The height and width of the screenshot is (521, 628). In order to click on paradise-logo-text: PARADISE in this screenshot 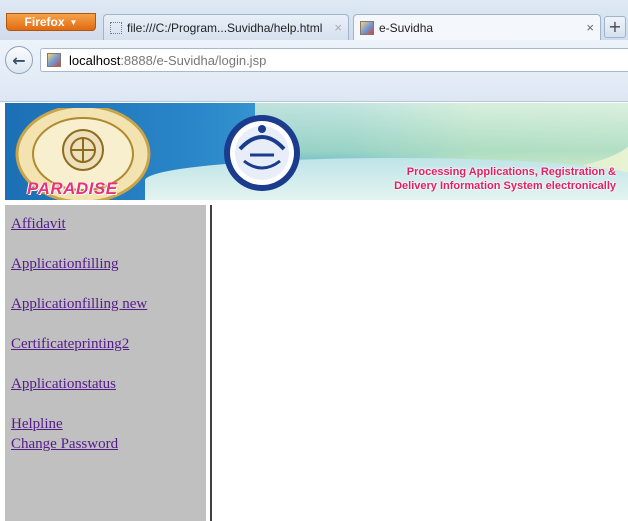, I will do `click(72, 188)`.